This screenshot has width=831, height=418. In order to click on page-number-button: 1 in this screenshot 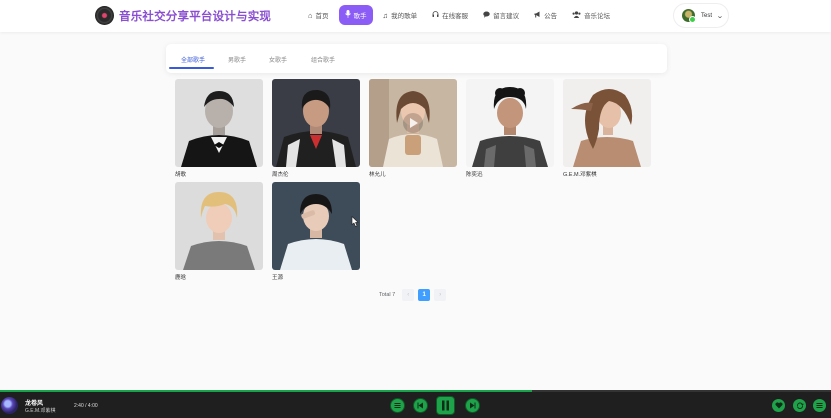, I will do `click(424, 295)`.